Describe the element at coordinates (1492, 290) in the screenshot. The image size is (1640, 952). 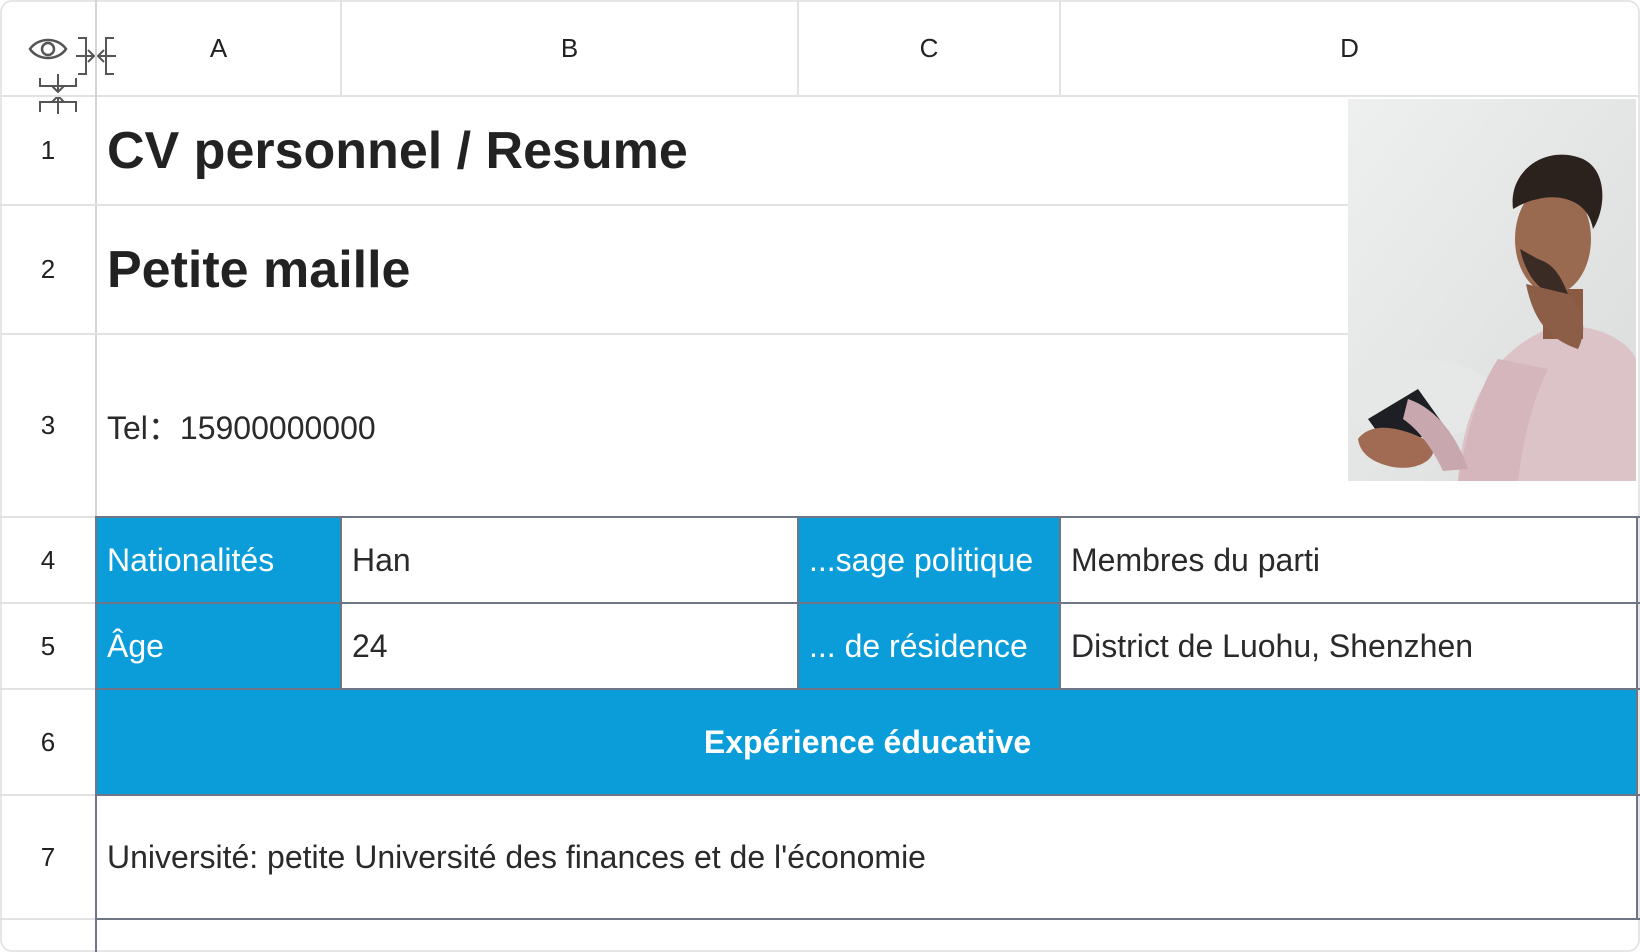
I see `profile-photo` at that location.